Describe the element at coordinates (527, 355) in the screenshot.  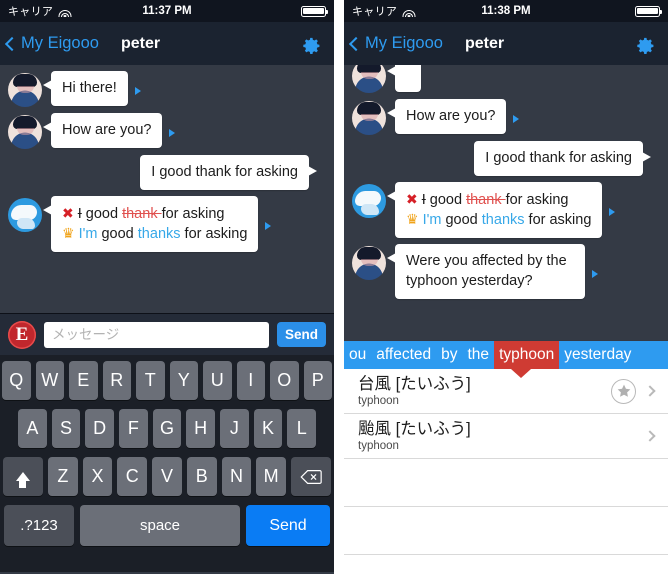
I see `ribbon-word-selected: typhoon` at that location.